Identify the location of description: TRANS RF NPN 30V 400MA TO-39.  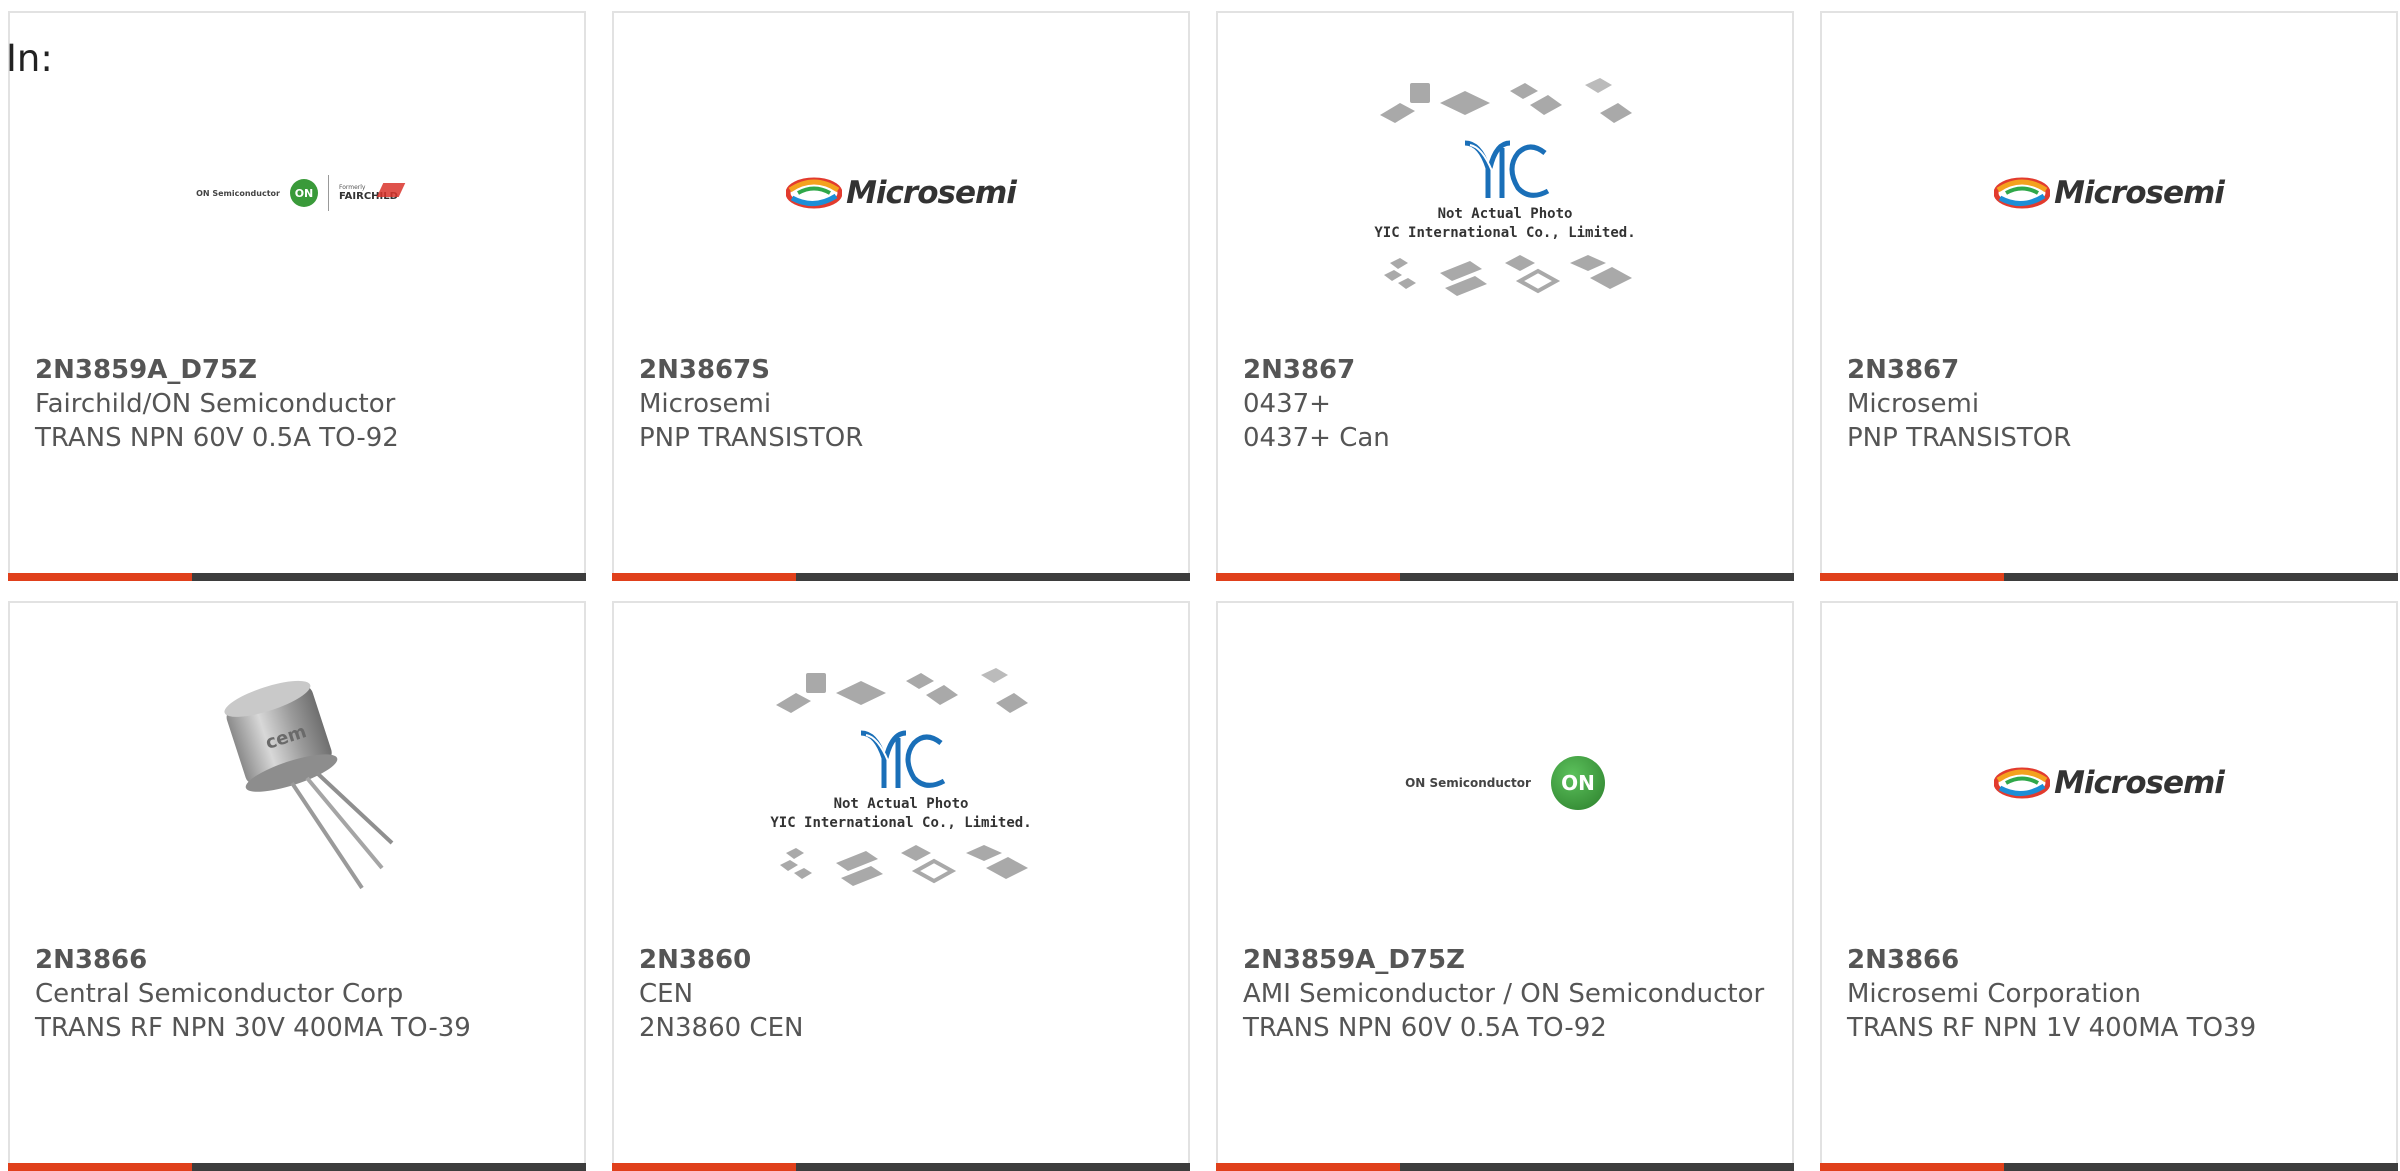
(253, 1028).